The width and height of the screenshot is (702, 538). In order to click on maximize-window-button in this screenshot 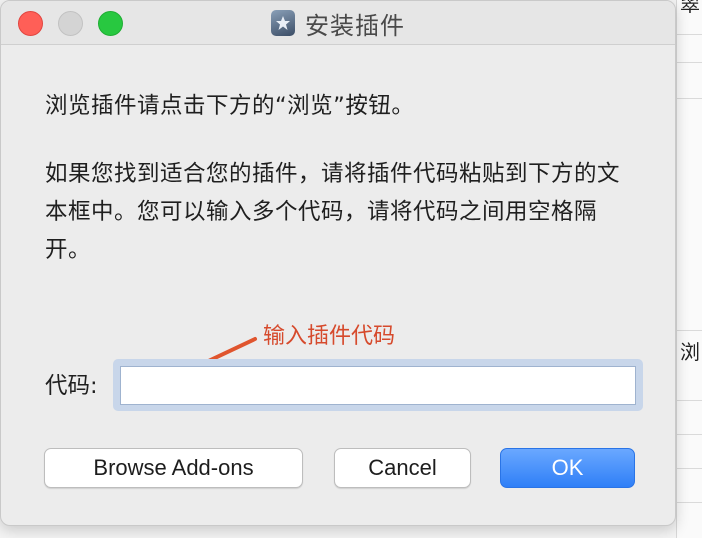, I will do `click(110, 23)`.